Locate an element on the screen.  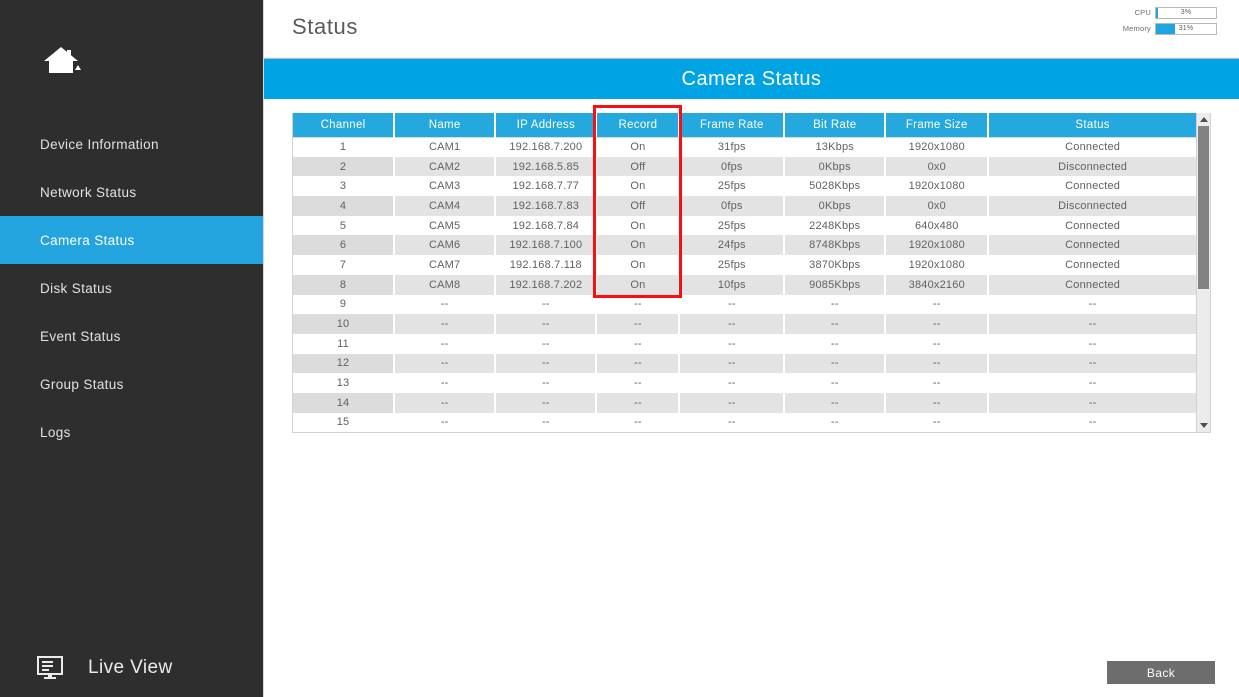
sidebar-item-label: Disk Status is located at coordinates (76, 288).